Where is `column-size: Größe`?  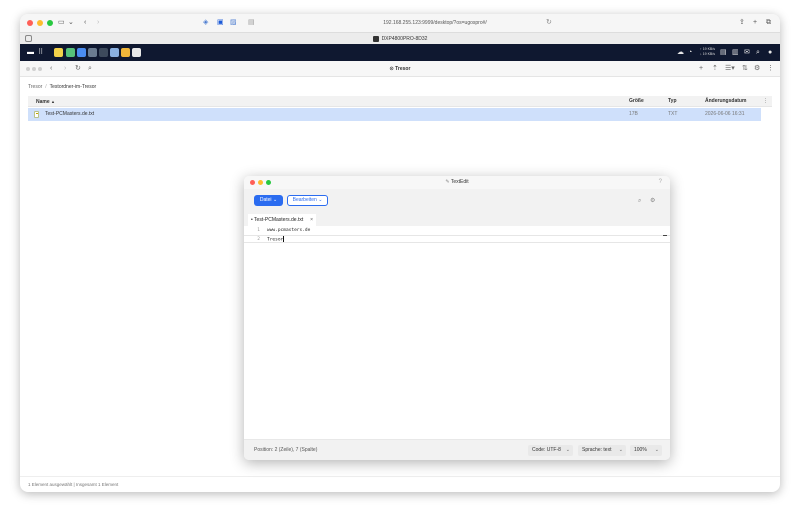 column-size: Größe is located at coordinates (636, 101).